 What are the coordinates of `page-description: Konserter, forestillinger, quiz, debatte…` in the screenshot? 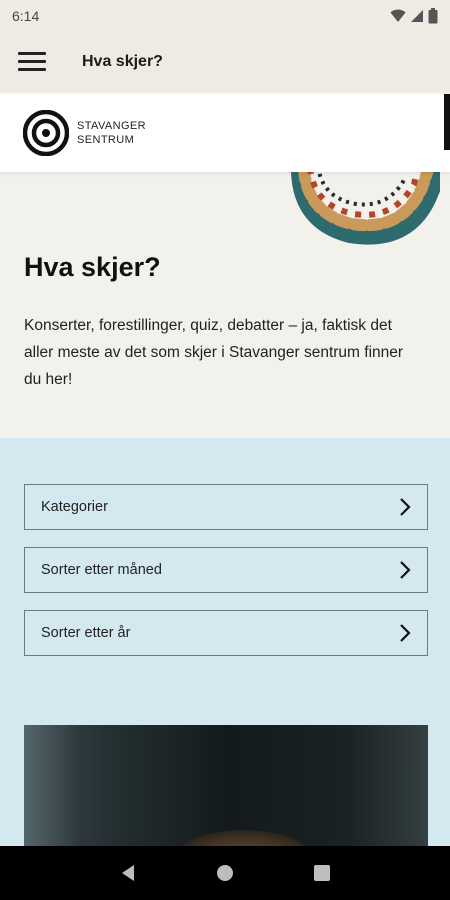 It's located at (214, 352).